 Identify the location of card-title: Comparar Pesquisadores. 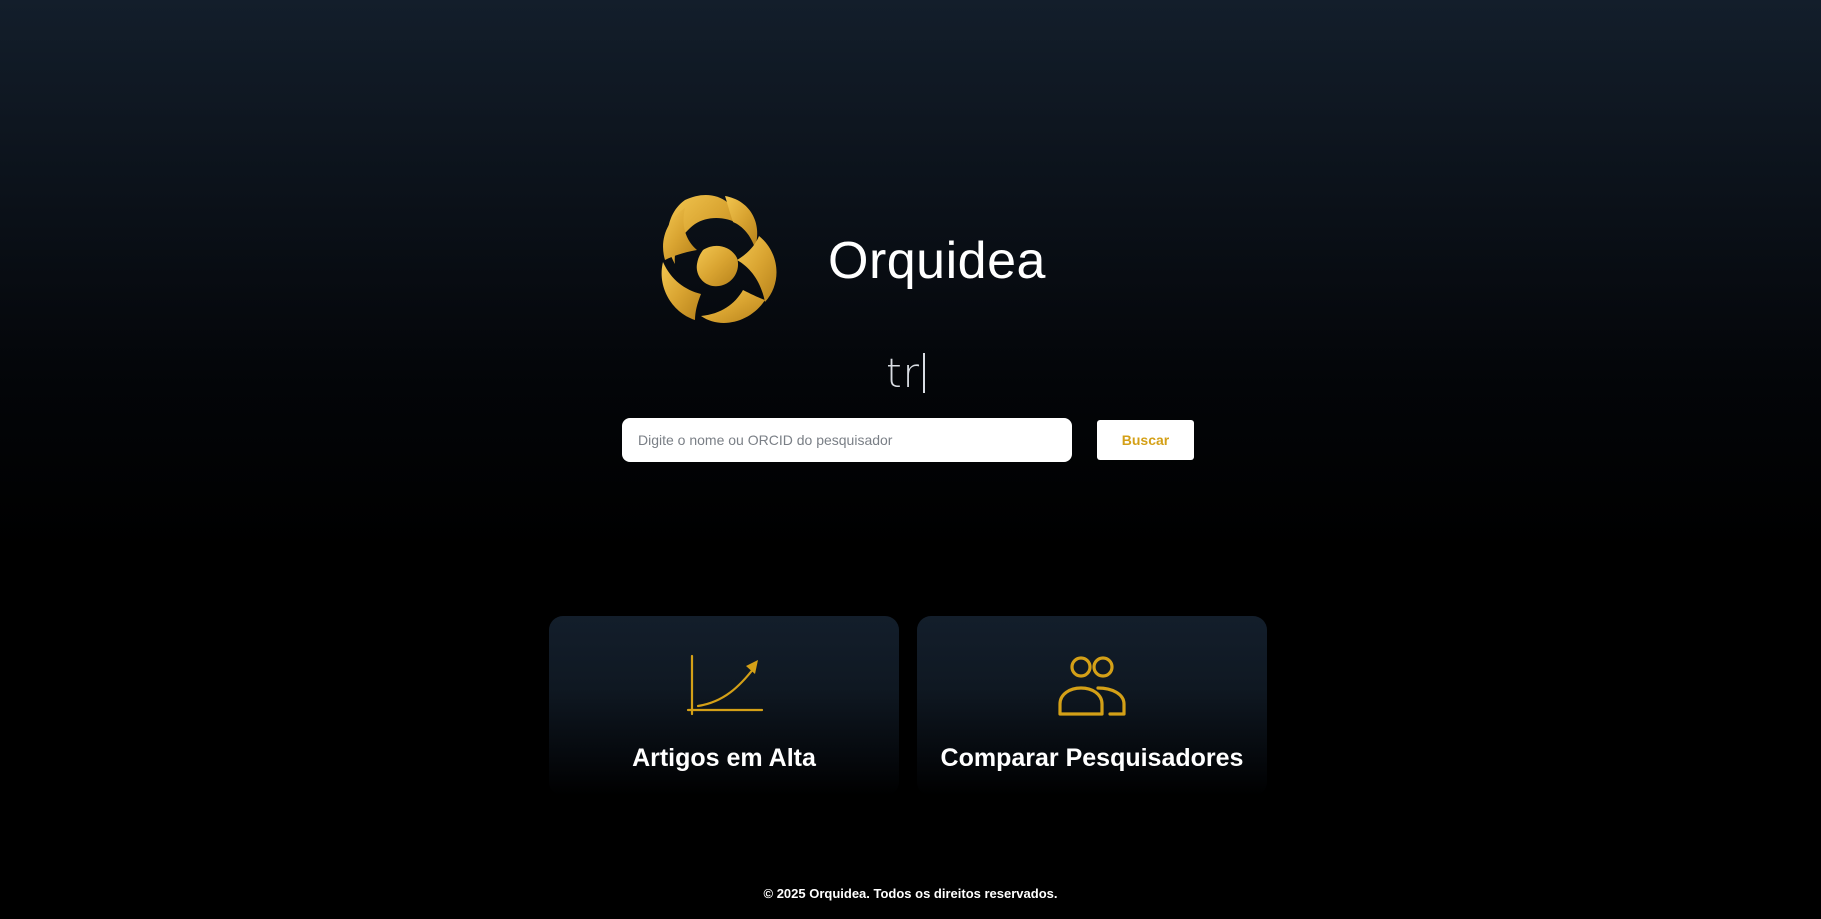
(1092, 758).